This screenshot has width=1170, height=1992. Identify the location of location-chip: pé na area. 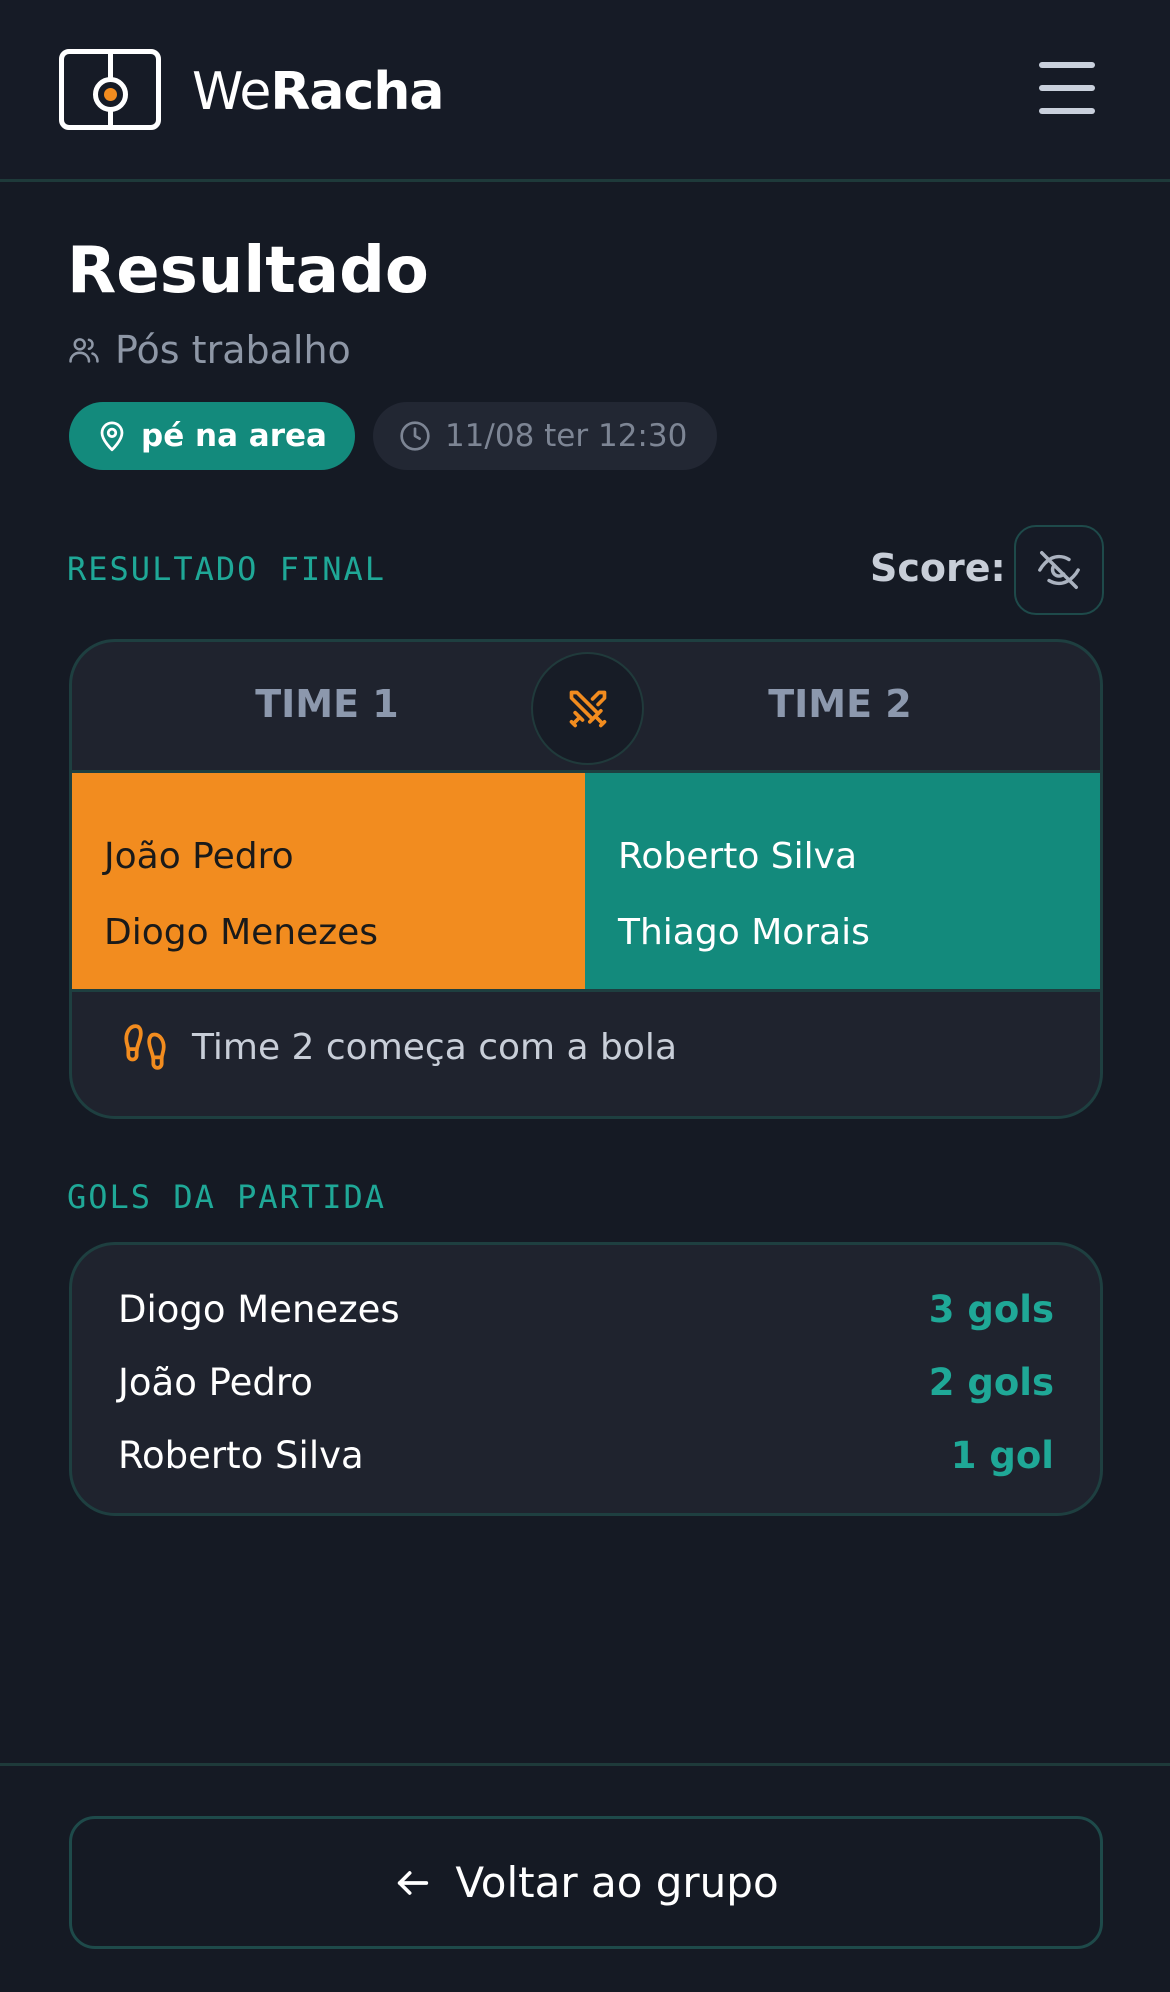
(212, 436).